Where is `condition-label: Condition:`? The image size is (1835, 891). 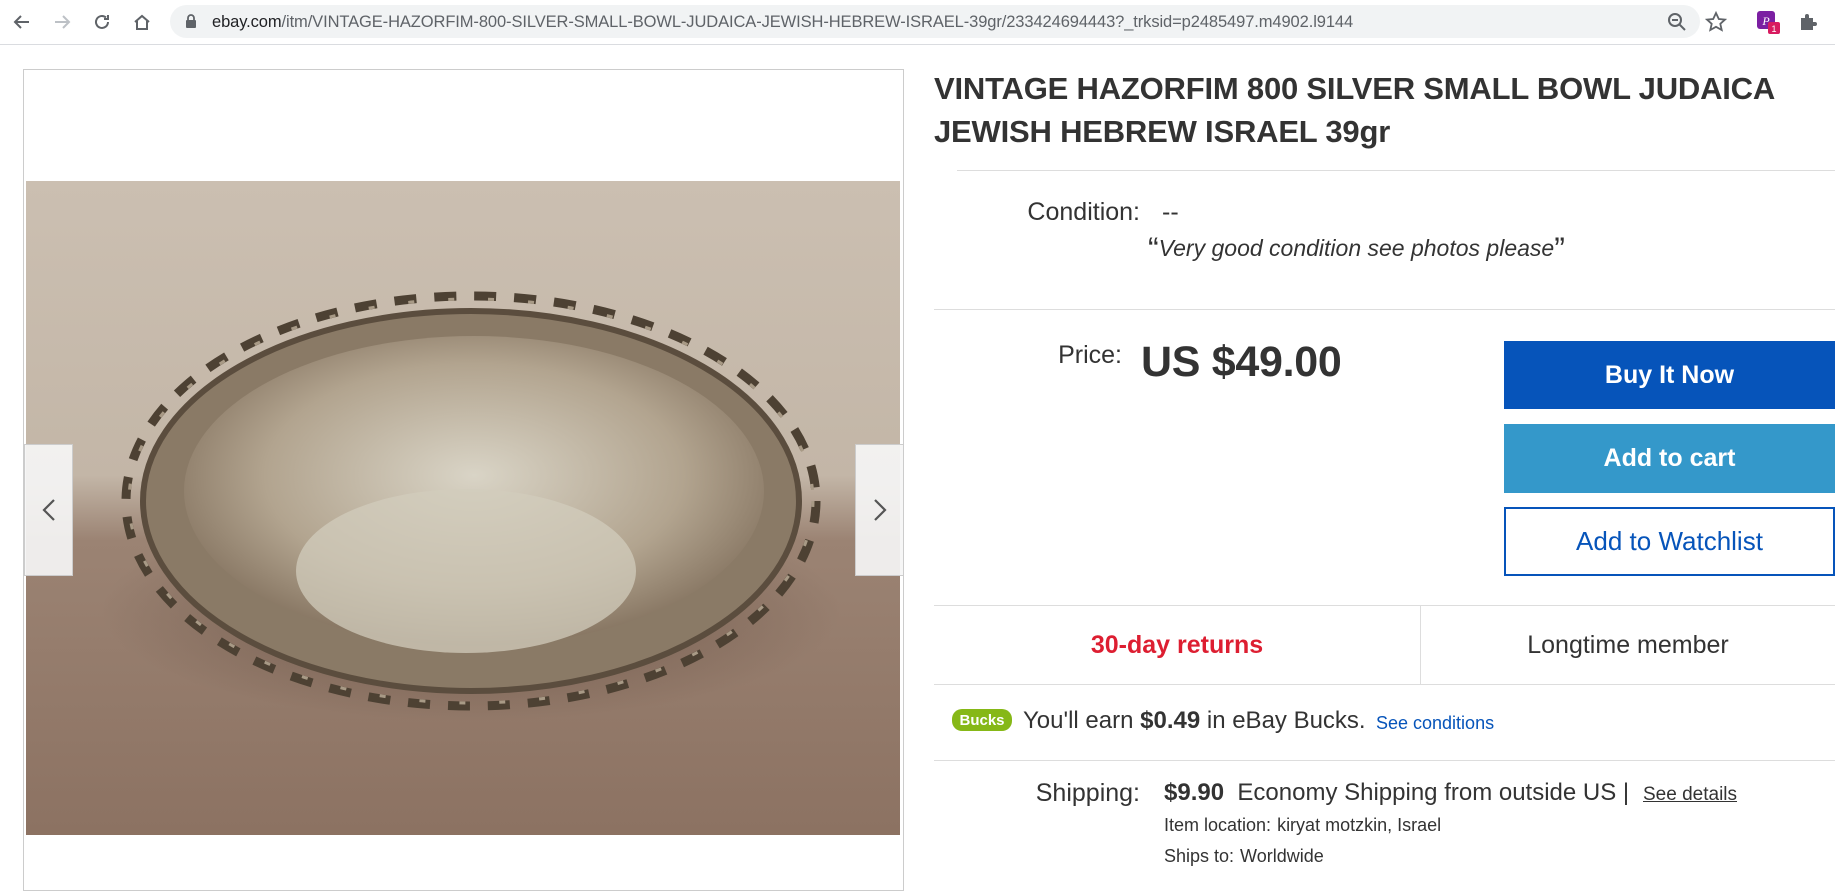 condition-label: Condition: is located at coordinates (1083, 212).